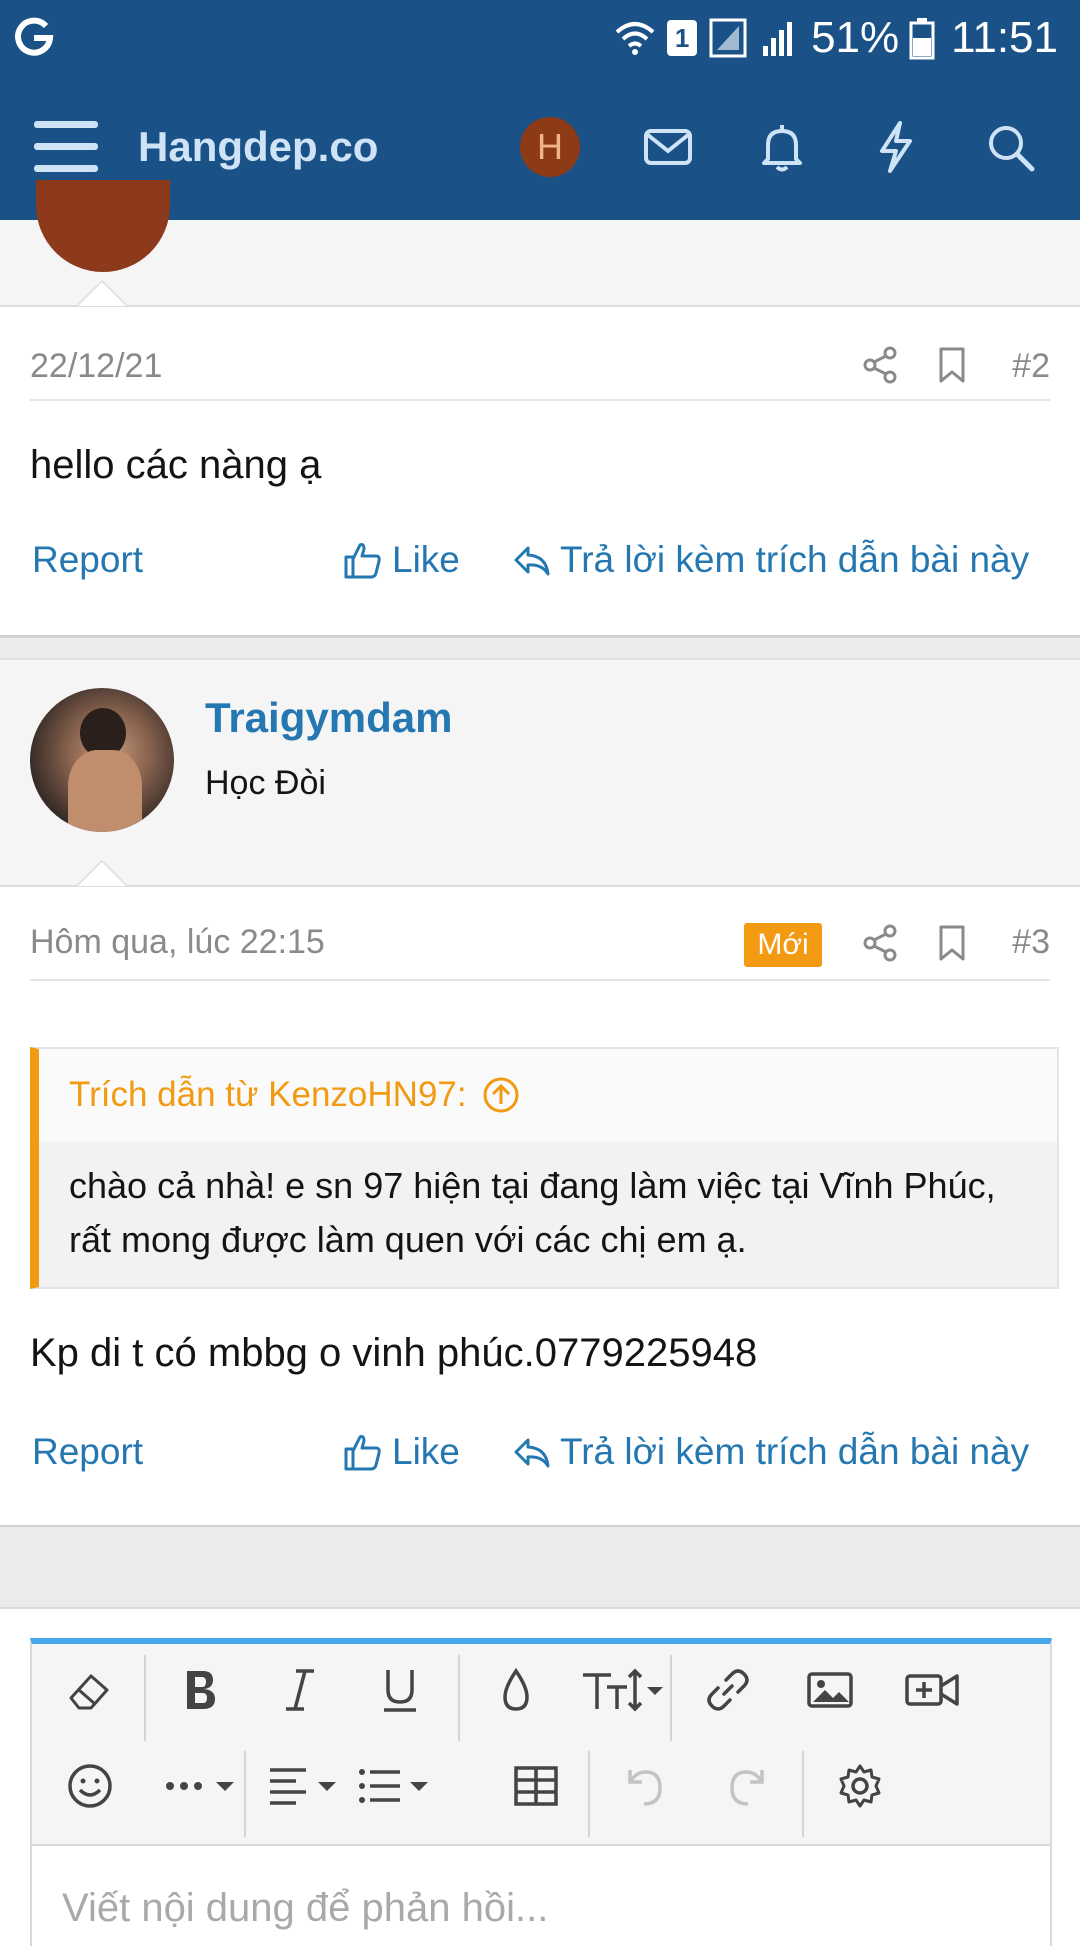  Describe the element at coordinates (265, 783) in the screenshot. I see `author-title: Học Đòi` at that location.